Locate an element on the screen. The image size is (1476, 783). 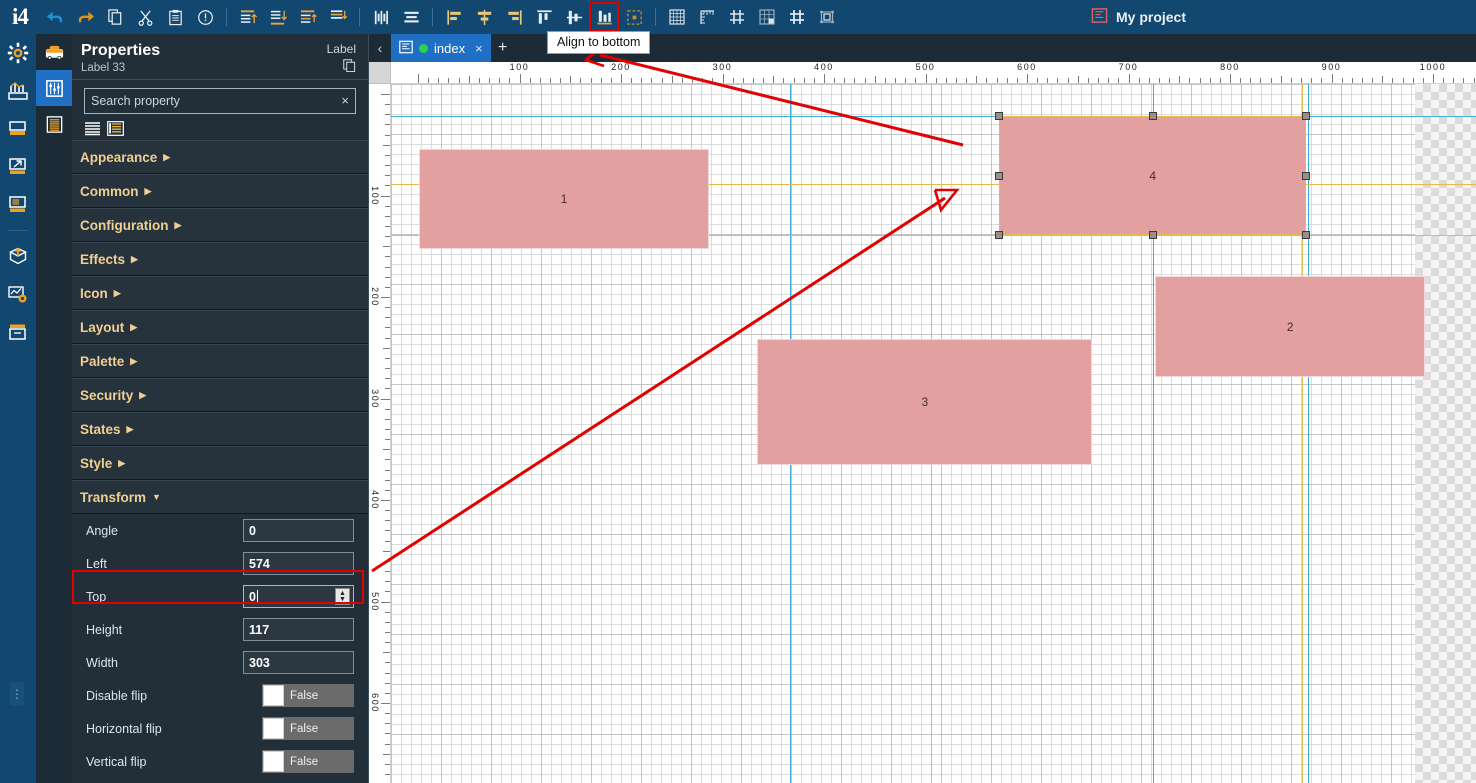
snap-grid-icon is located at coordinates (737, 17).